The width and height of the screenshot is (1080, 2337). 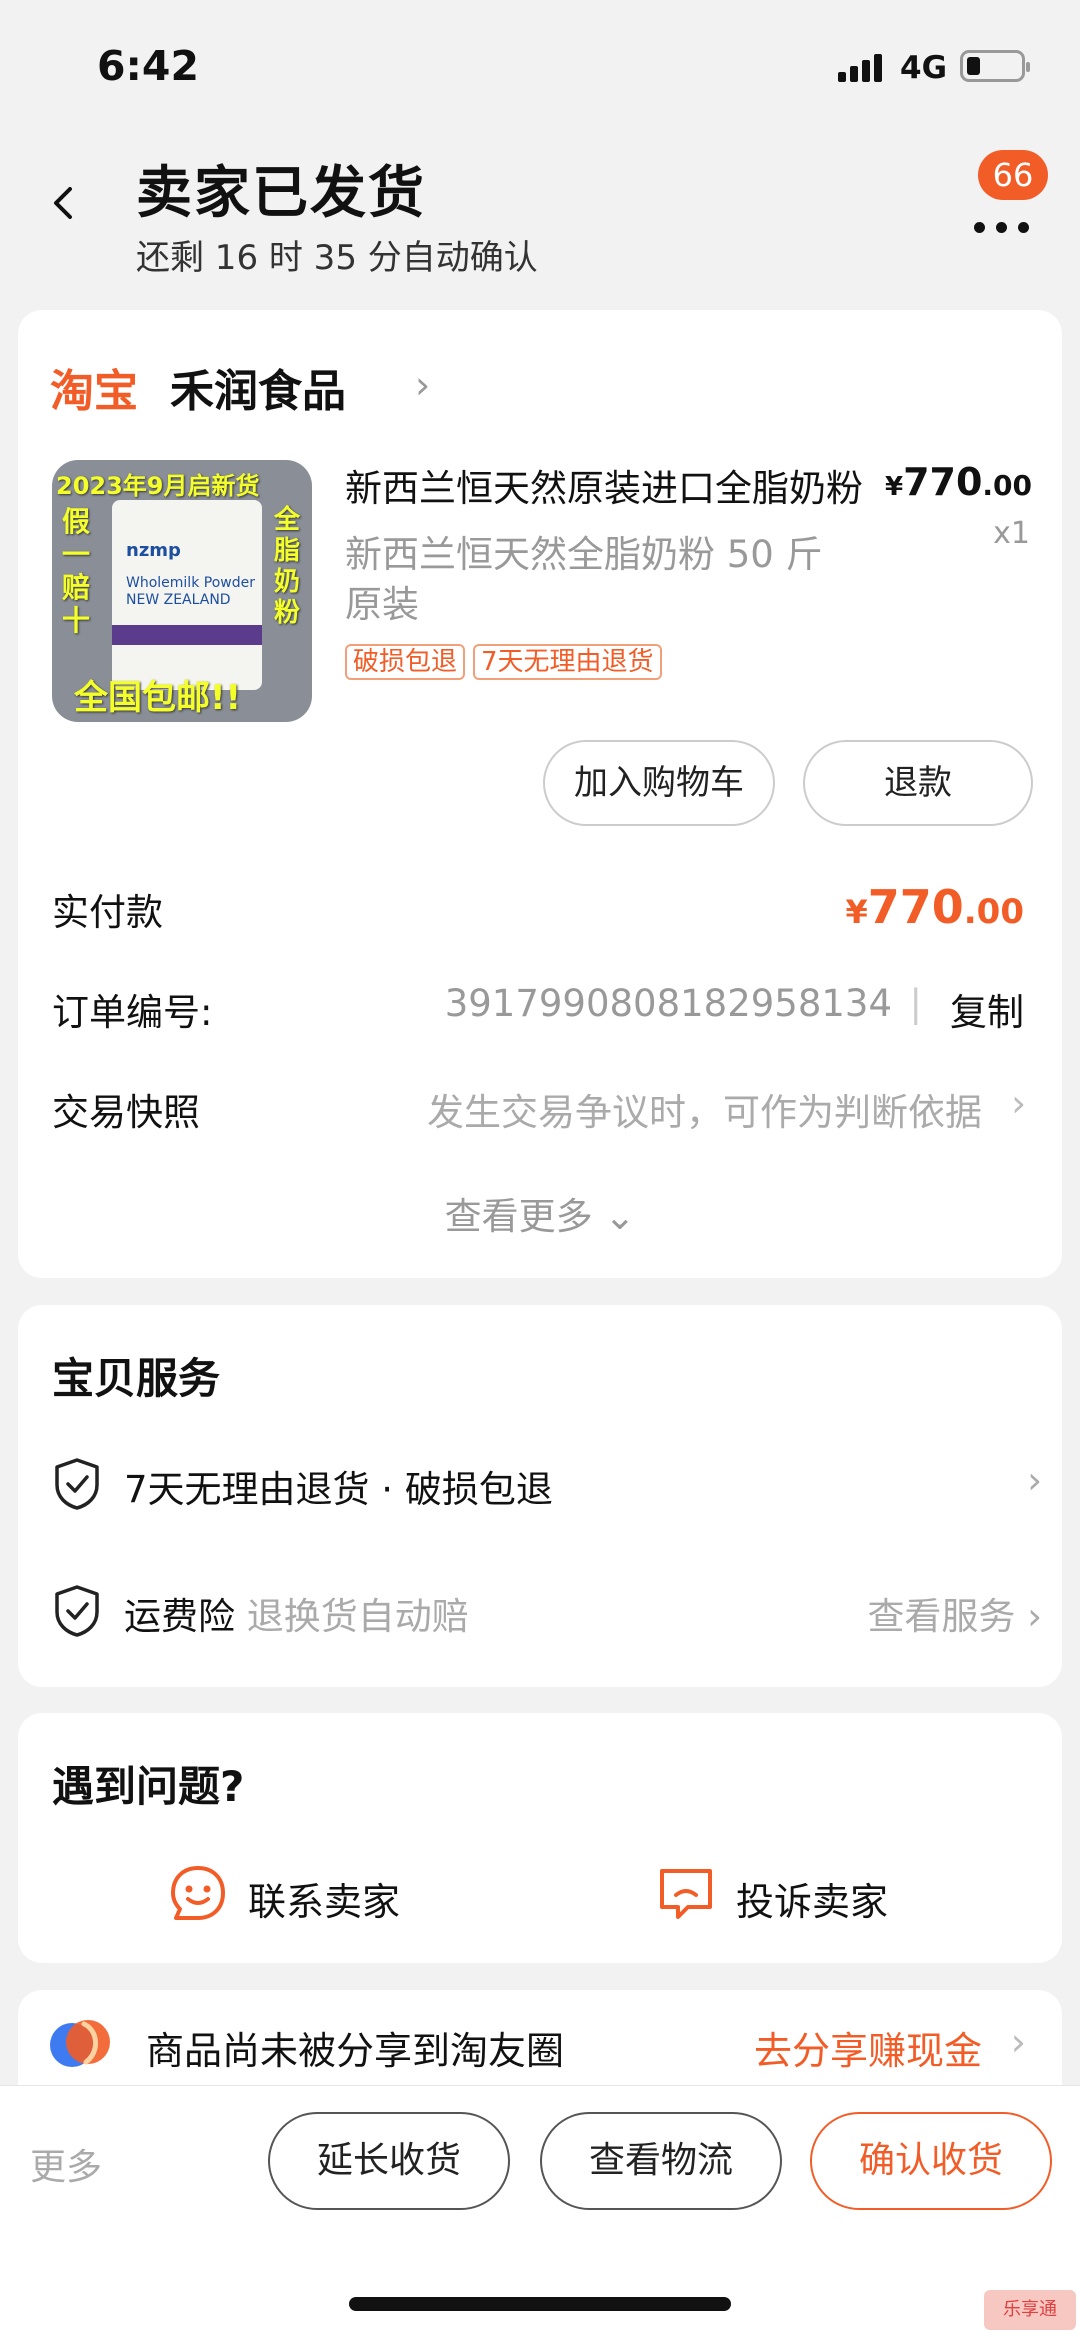 I want to click on image-product-name: Wholemilk Powder NEW ZEALAND, so click(x=190, y=591).